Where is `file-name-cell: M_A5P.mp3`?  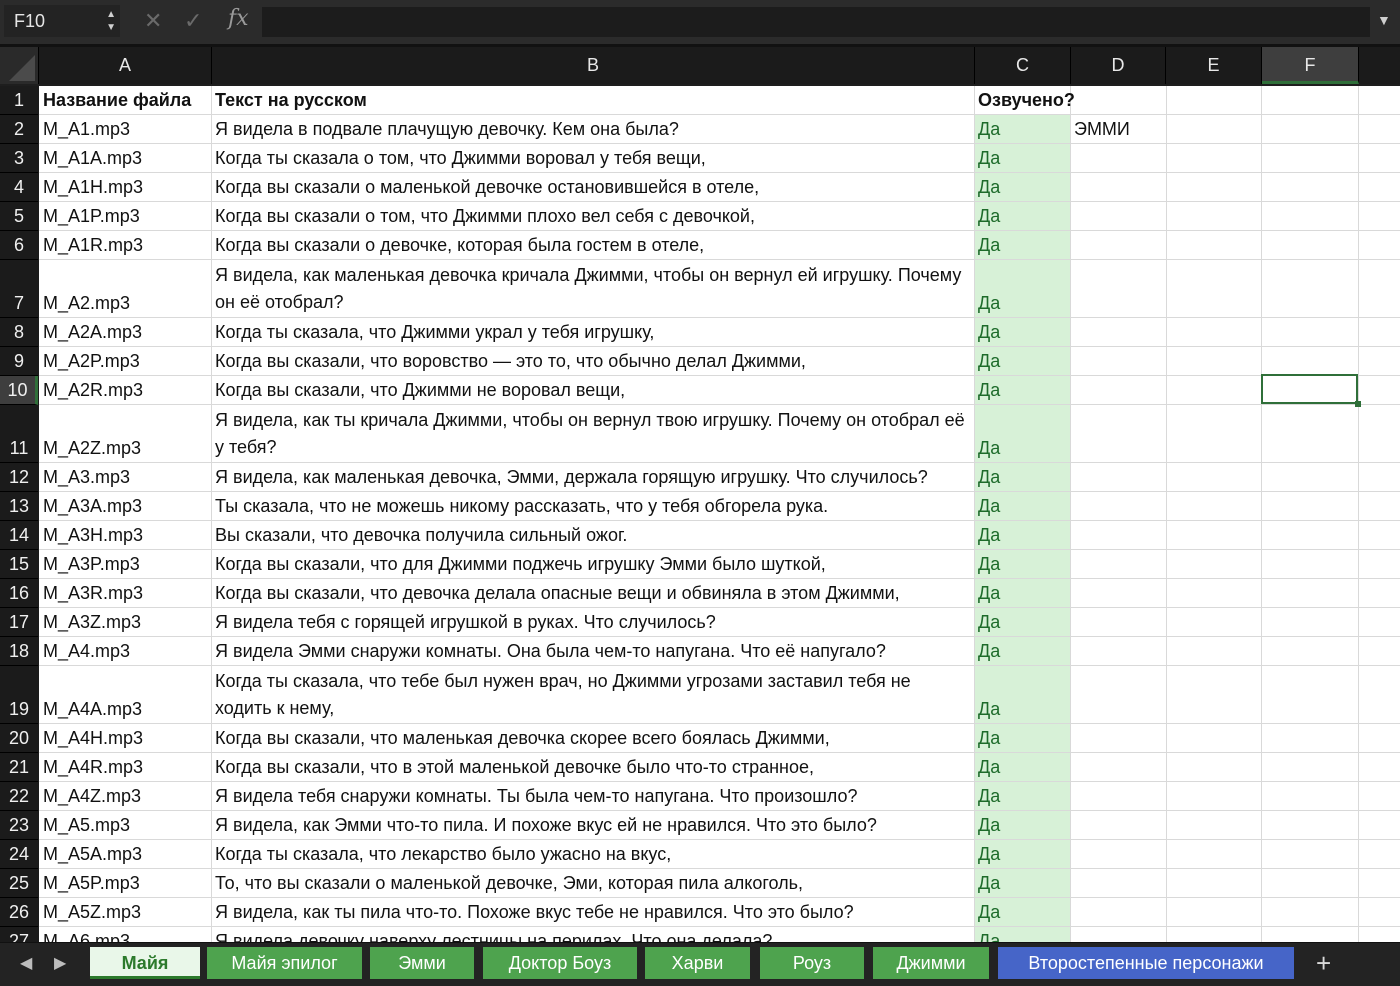 file-name-cell: M_A5P.mp3 is located at coordinates (91, 883).